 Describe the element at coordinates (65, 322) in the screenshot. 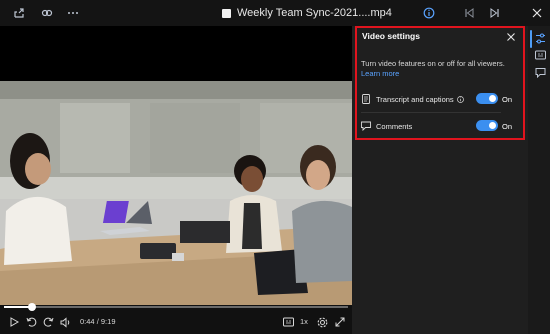

I see `volume-icon` at that location.